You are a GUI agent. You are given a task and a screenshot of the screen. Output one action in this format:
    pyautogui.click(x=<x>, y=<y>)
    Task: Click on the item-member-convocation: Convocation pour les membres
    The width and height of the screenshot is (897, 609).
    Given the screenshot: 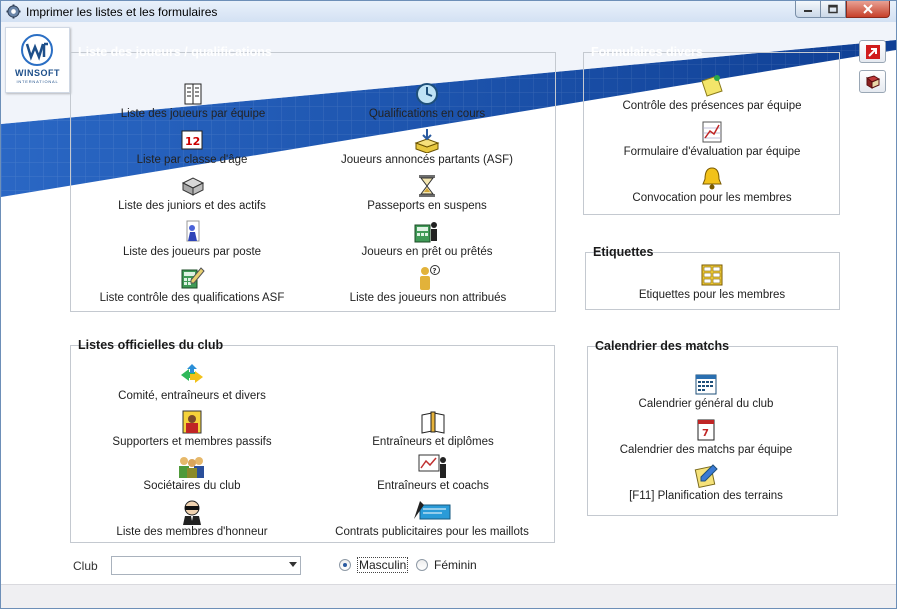 What is the action you would take?
    pyautogui.click(x=712, y=184)
    